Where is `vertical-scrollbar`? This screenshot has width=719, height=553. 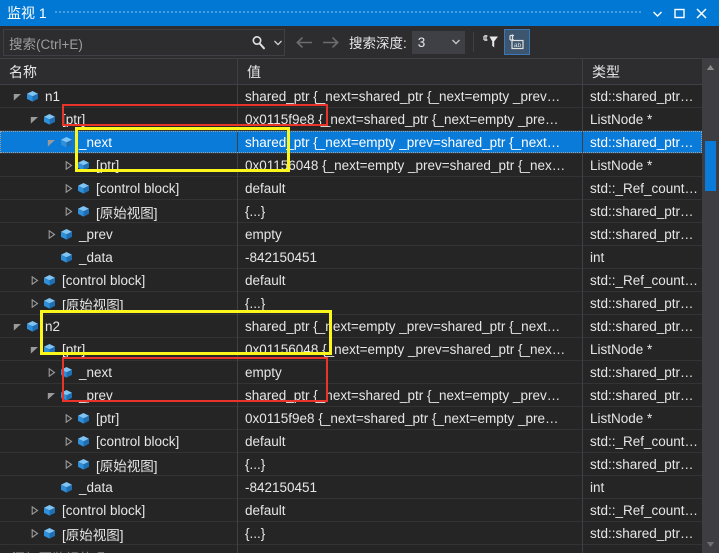 vertical-scrollbar is located at coordinates (710, 306).